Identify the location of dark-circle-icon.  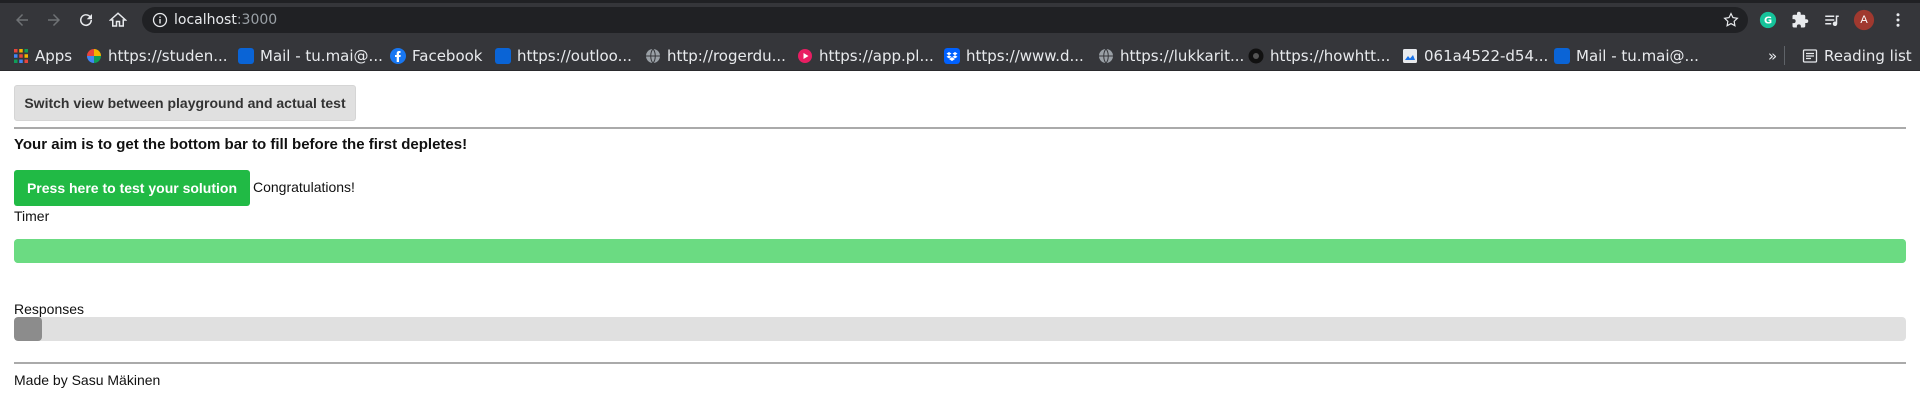
(1256, 55).